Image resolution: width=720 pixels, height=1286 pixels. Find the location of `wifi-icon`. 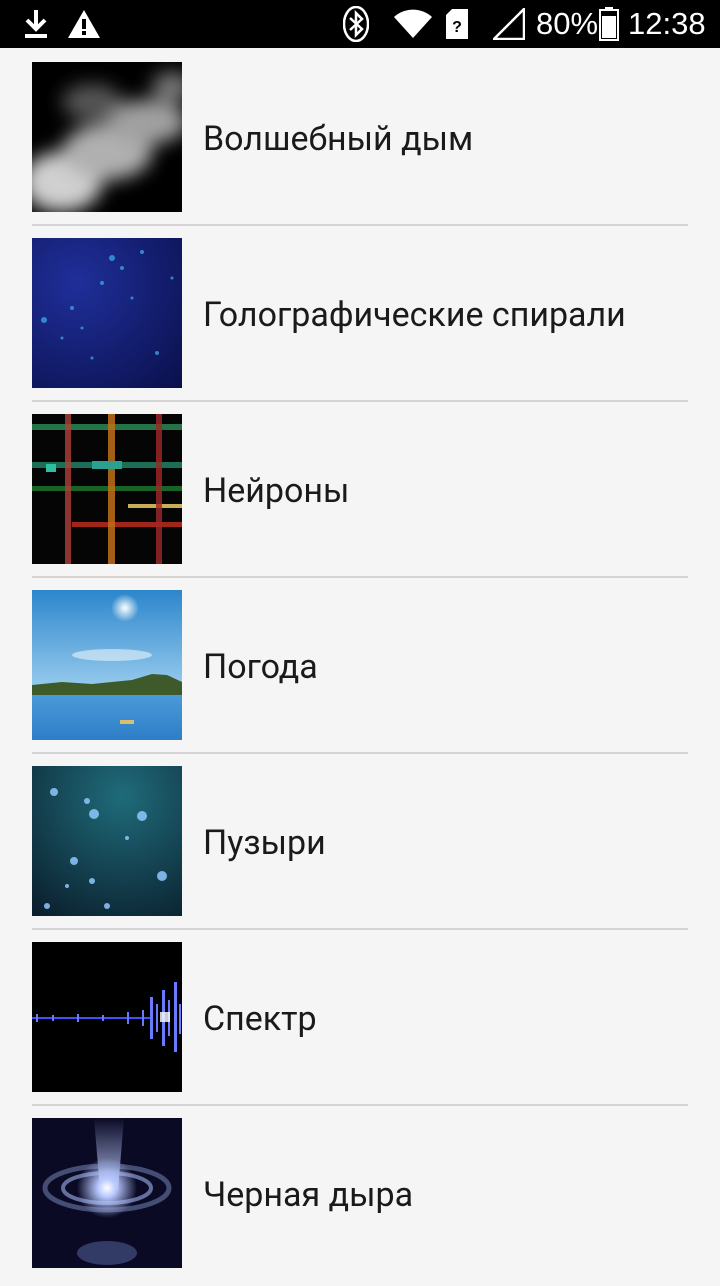

wifi-icon is located at coordinates (413, 24).